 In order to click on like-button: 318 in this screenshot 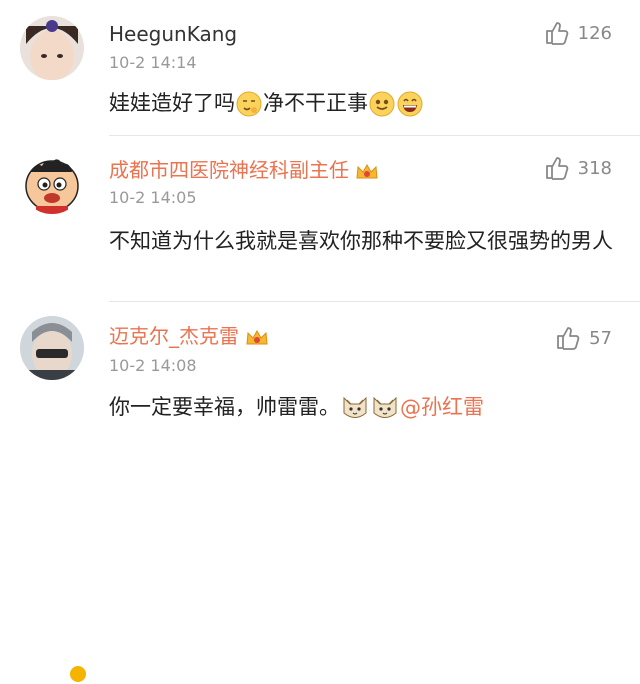, I will do `click(578, 168)`.